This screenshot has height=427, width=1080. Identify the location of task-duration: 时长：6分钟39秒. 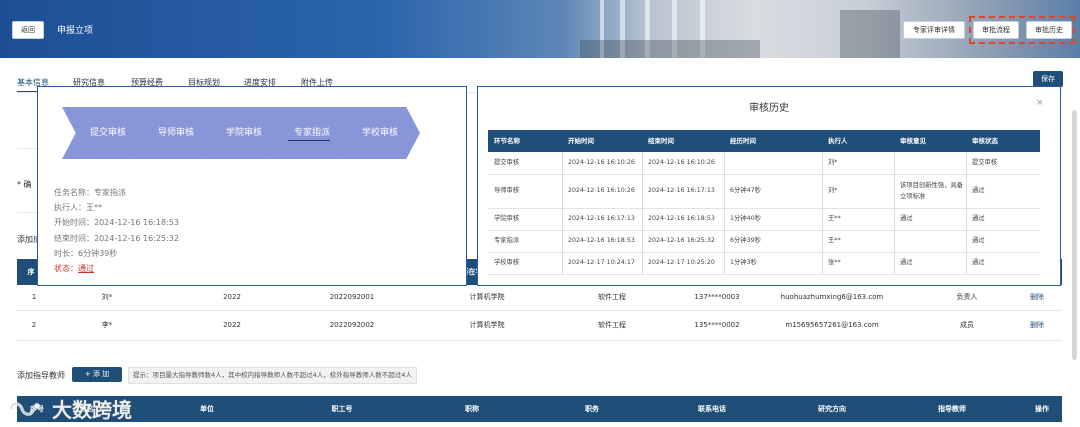
(86, 253).